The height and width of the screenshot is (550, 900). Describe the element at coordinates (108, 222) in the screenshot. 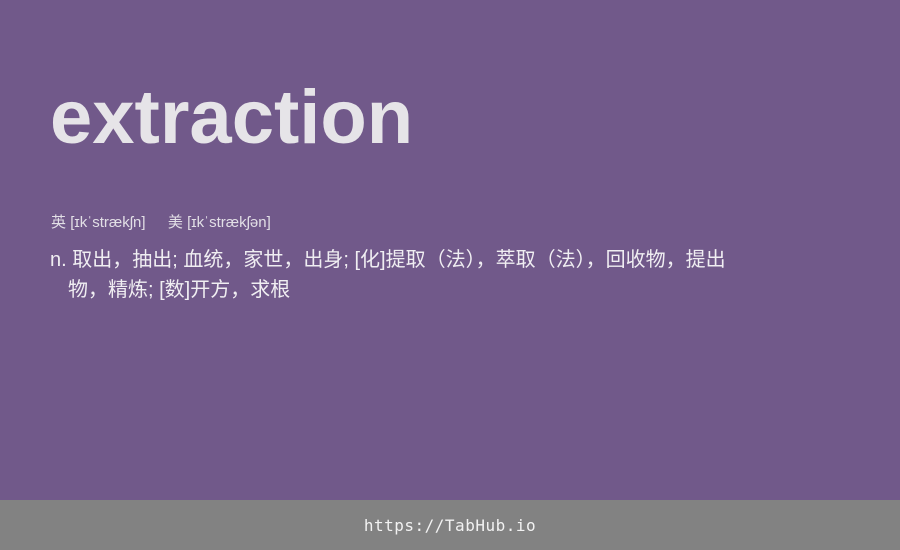

I see `uk-ipa: [ɪkˈstrækʃn]` at that location.